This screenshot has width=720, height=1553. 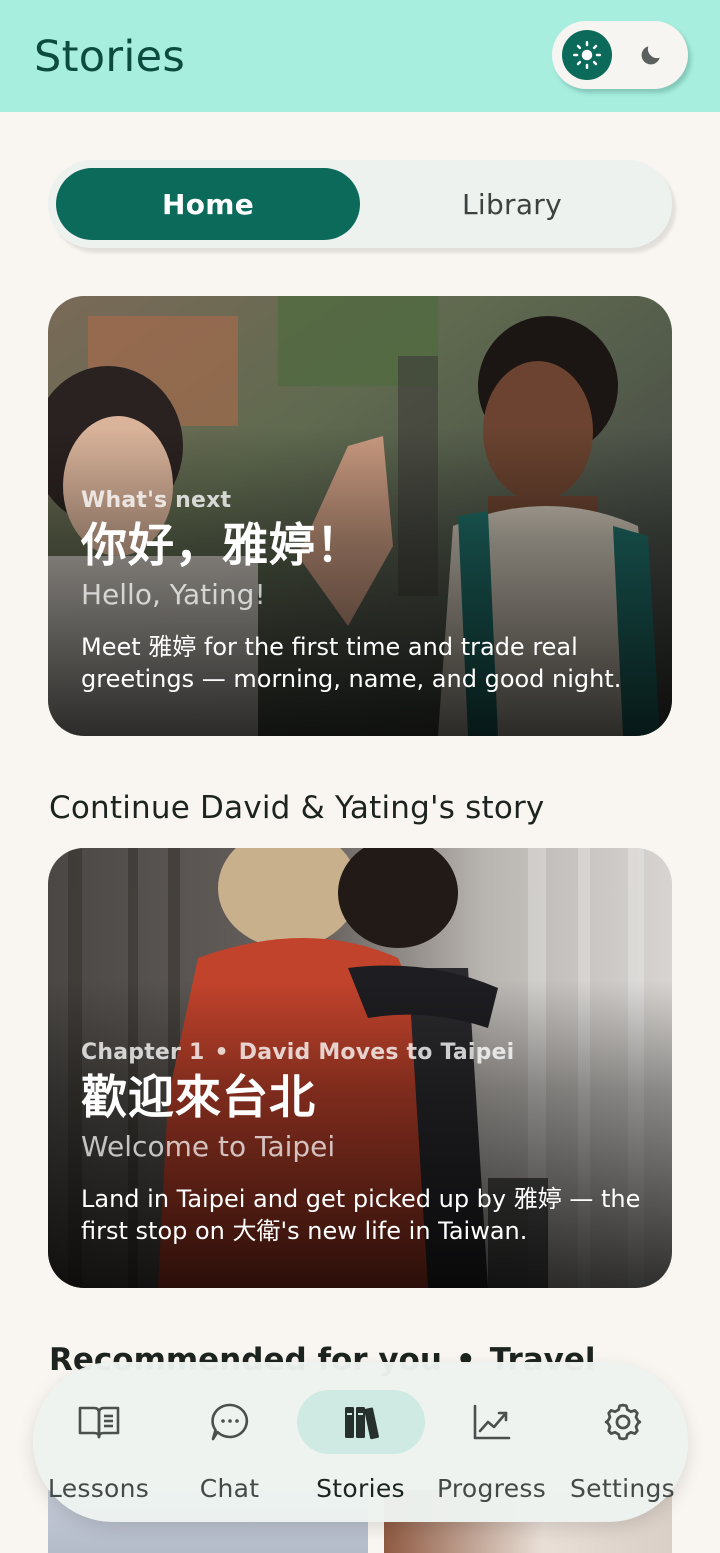 I want to click on story-title-chinese: 你好，雅婷！, so click(x=222, y=545).